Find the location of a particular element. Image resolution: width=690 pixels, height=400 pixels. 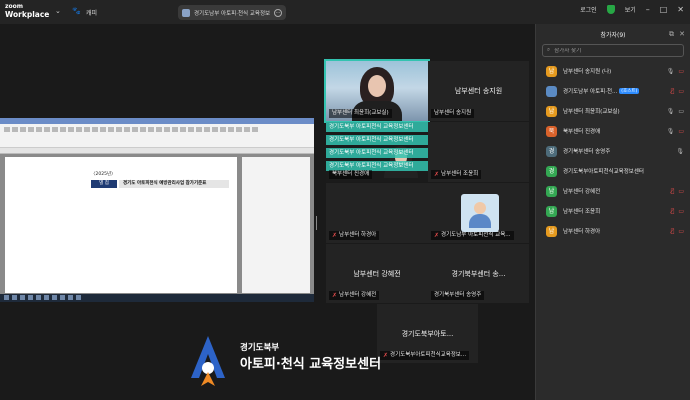

video-tile-7: 남부센터 강혜전 ✗ 남부센터 강혜전 is located at coordinates (377, 273).